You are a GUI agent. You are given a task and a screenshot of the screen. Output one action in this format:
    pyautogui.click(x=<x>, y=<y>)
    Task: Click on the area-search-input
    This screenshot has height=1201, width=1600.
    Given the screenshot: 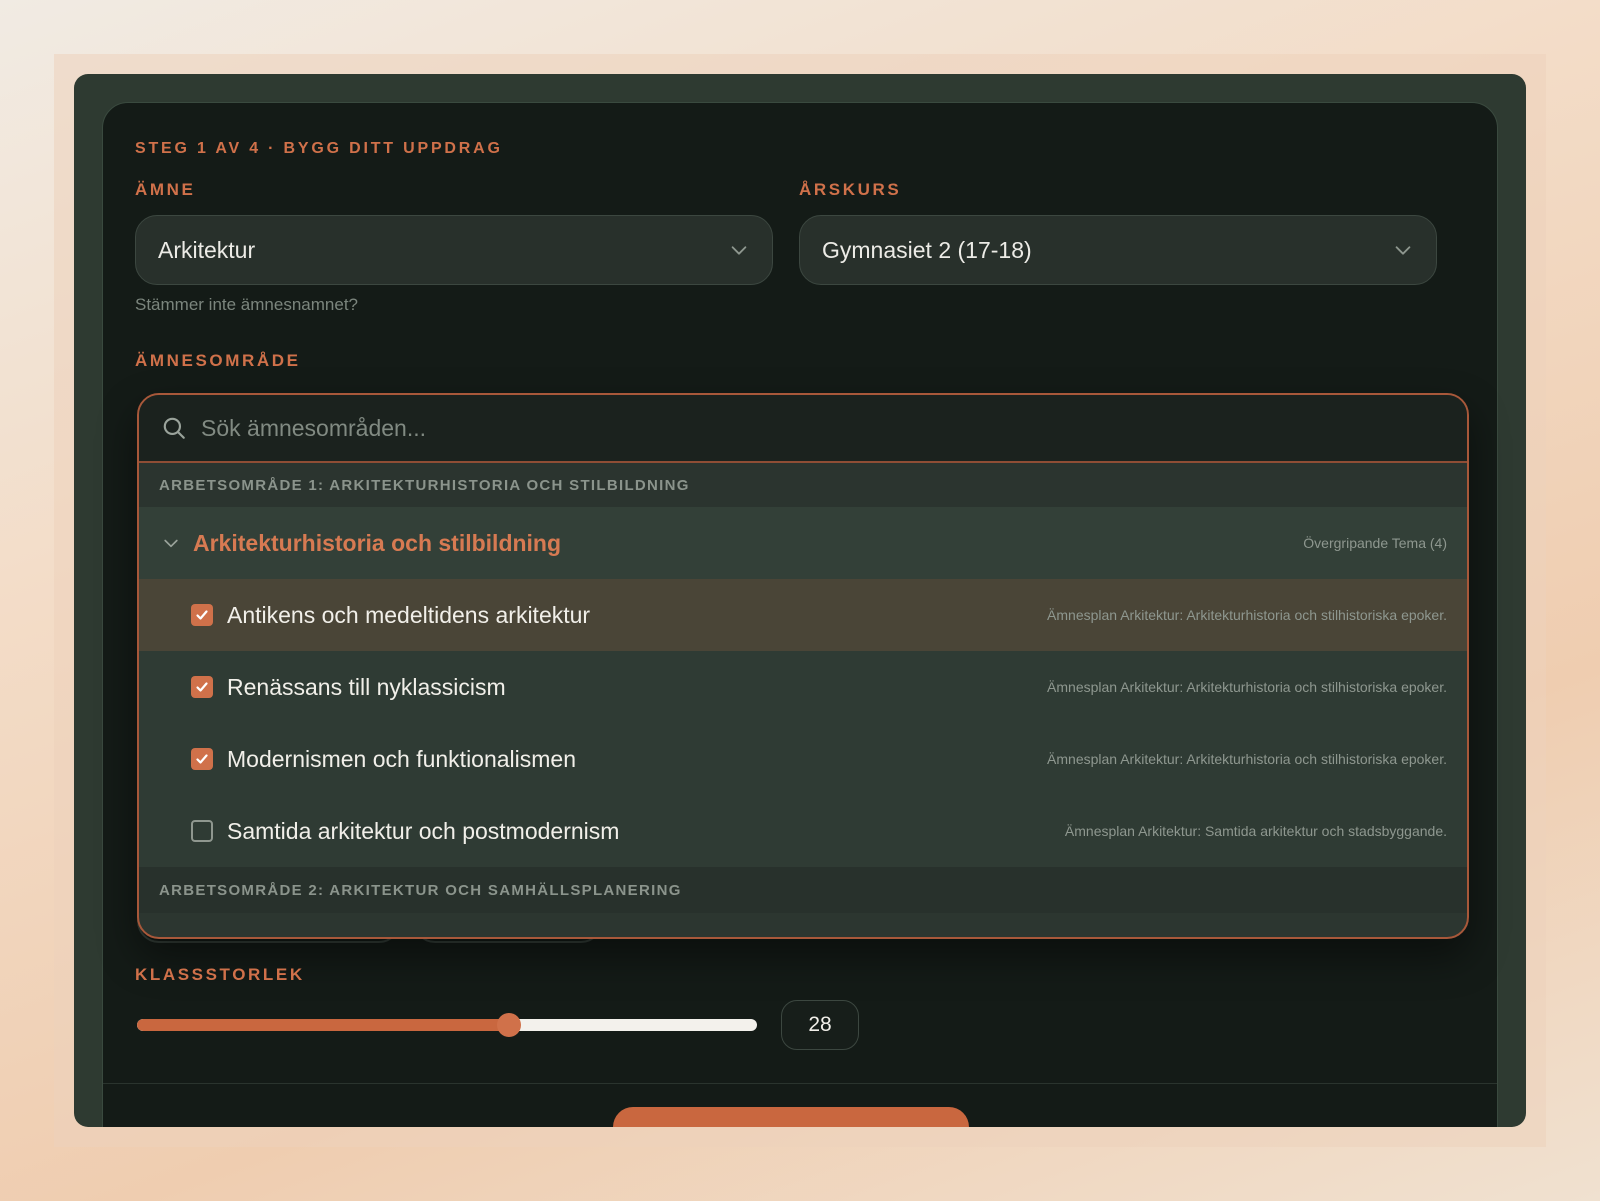 What is the action you would take?
    pyautogui.click(x=823, y=428)
    